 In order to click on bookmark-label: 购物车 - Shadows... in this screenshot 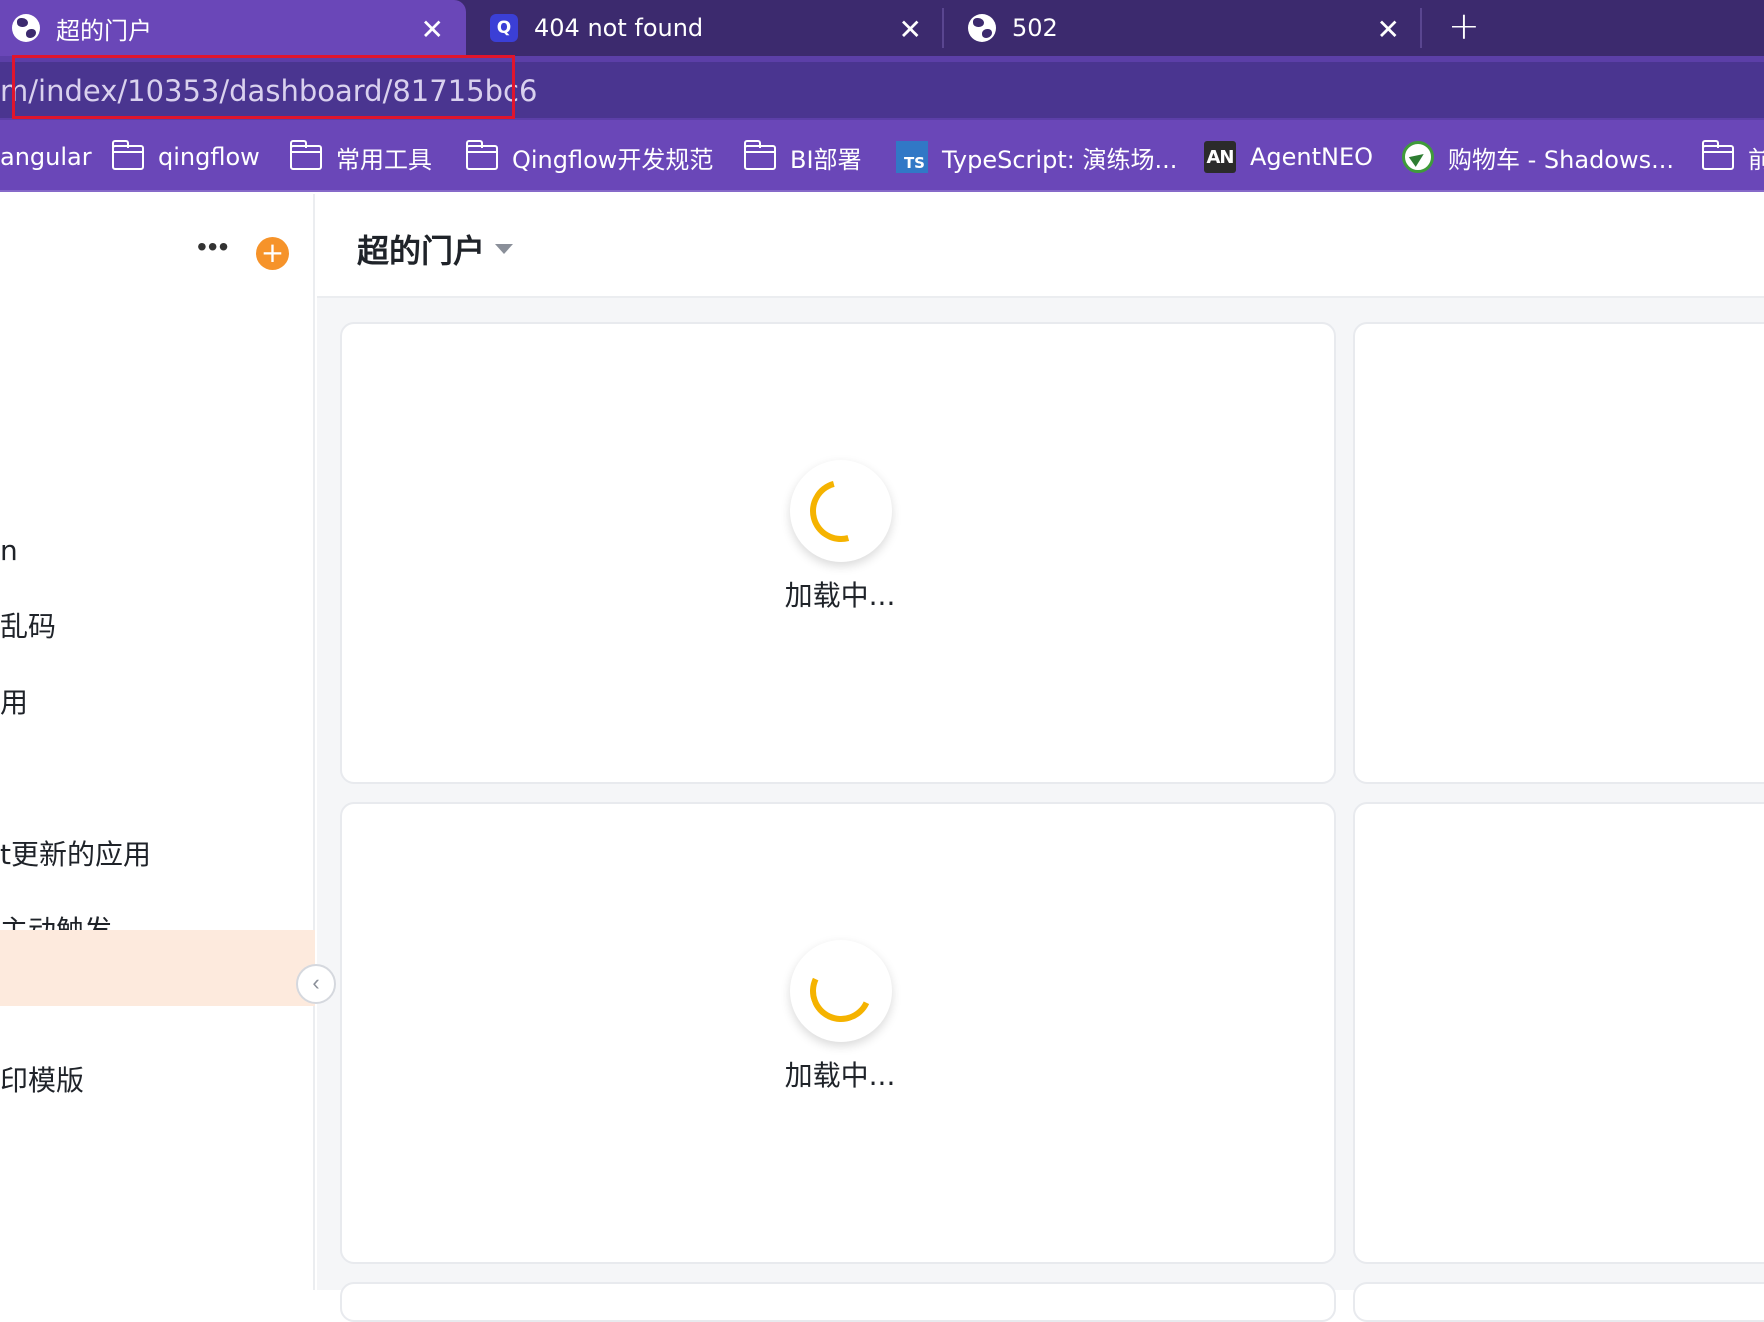, I will do `click(1561, 159)`.